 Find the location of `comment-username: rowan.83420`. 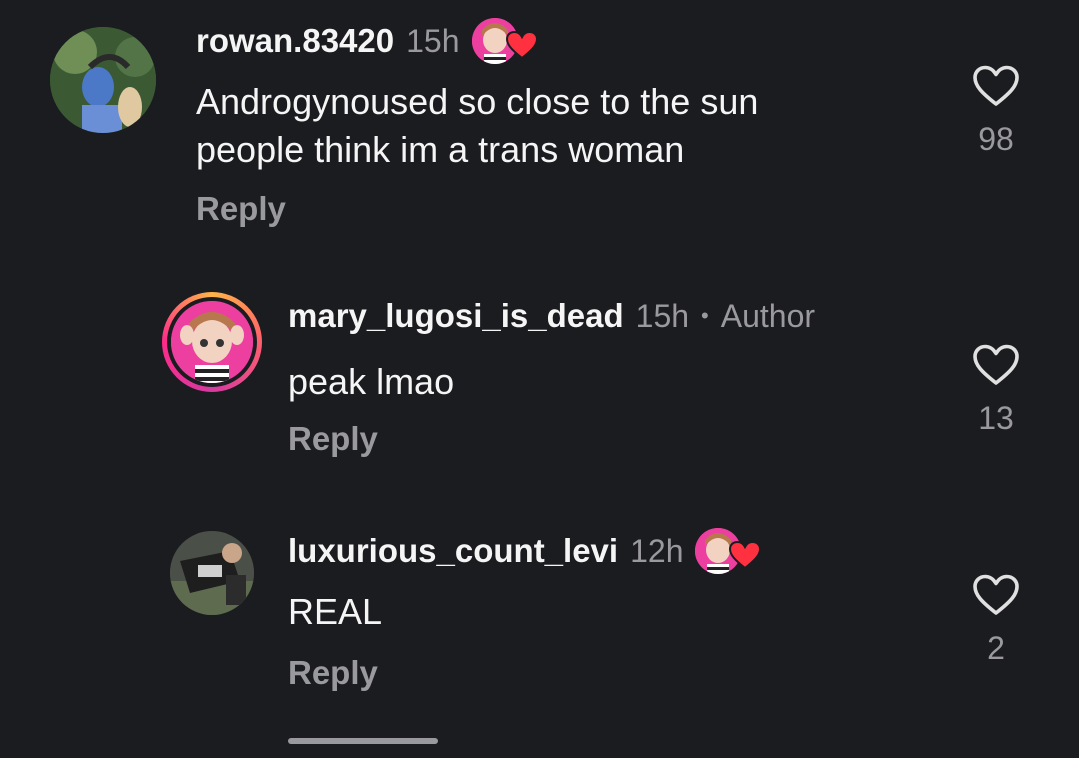

comment-username: rowan.83420 is located at coordinates (295, 41).